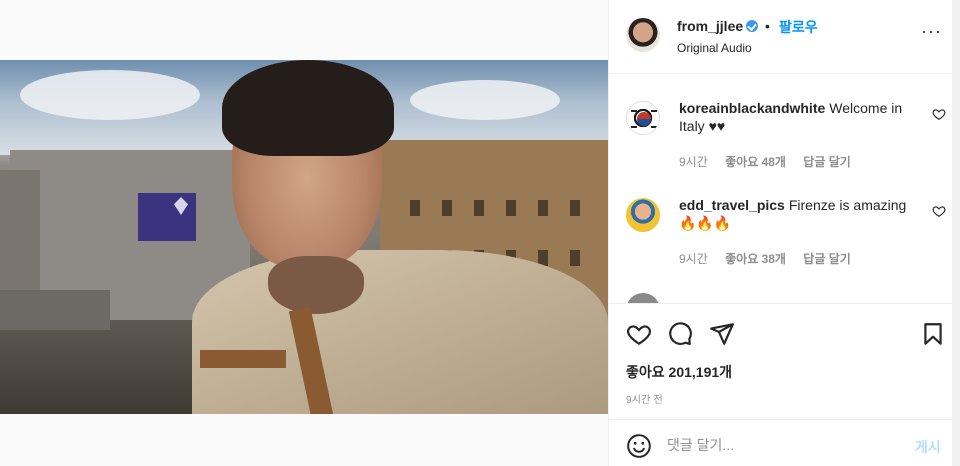  I want to click on comment-username: koreainblackandwhite, so click(752, 108).